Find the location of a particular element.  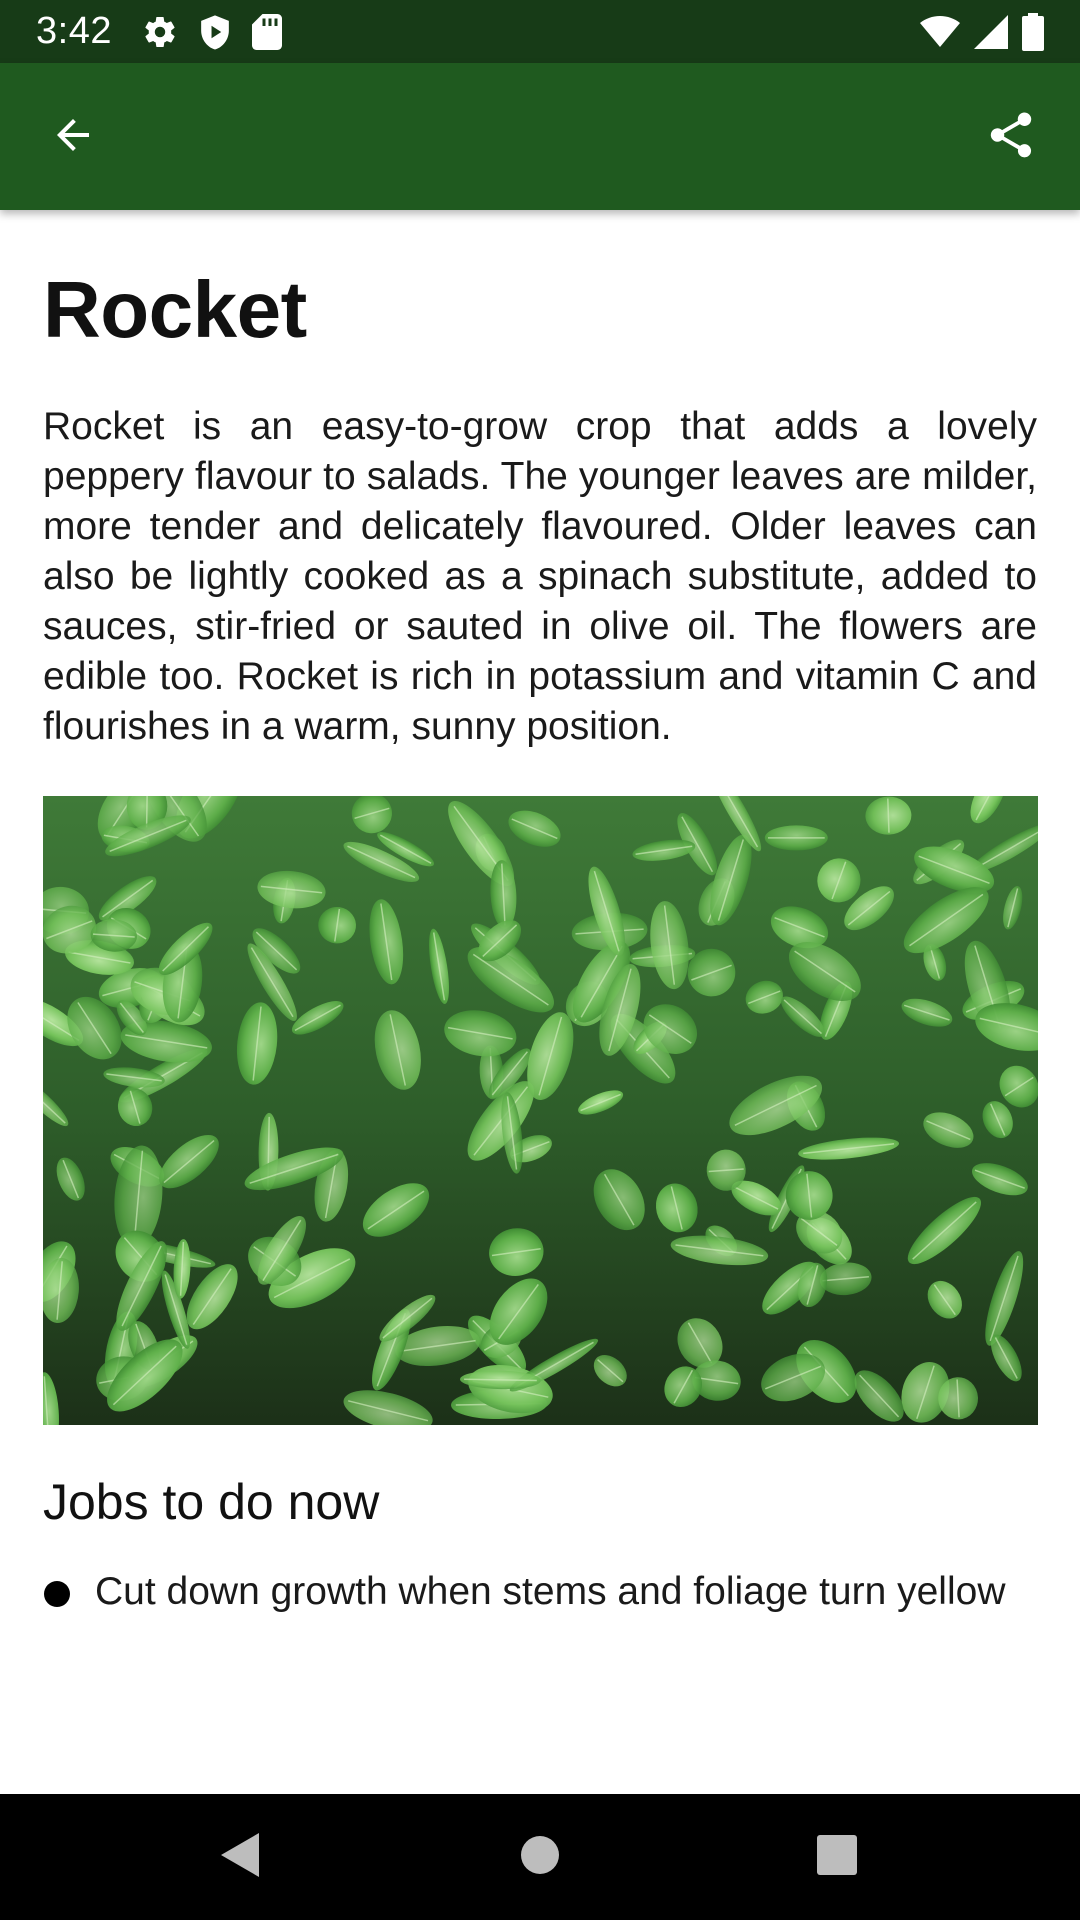

status-time: 3:42 is located at coordinates (74, 31).